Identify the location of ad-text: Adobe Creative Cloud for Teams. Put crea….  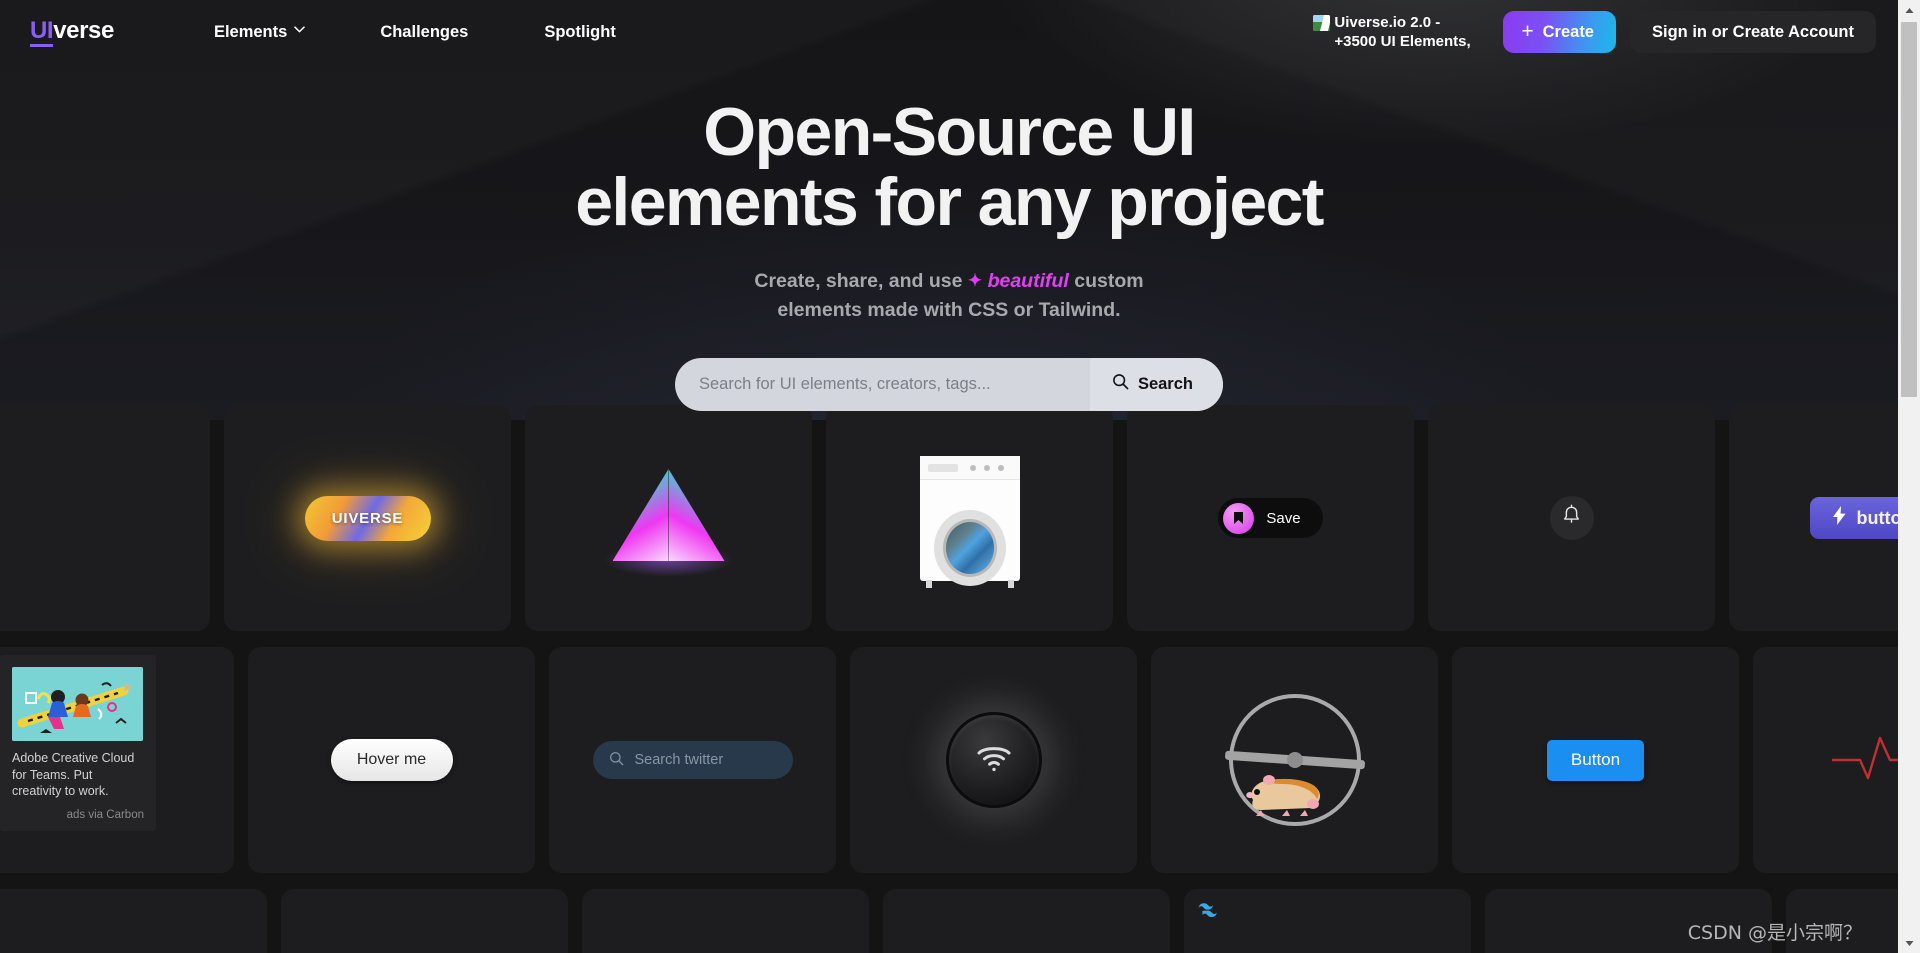
(78, 775).